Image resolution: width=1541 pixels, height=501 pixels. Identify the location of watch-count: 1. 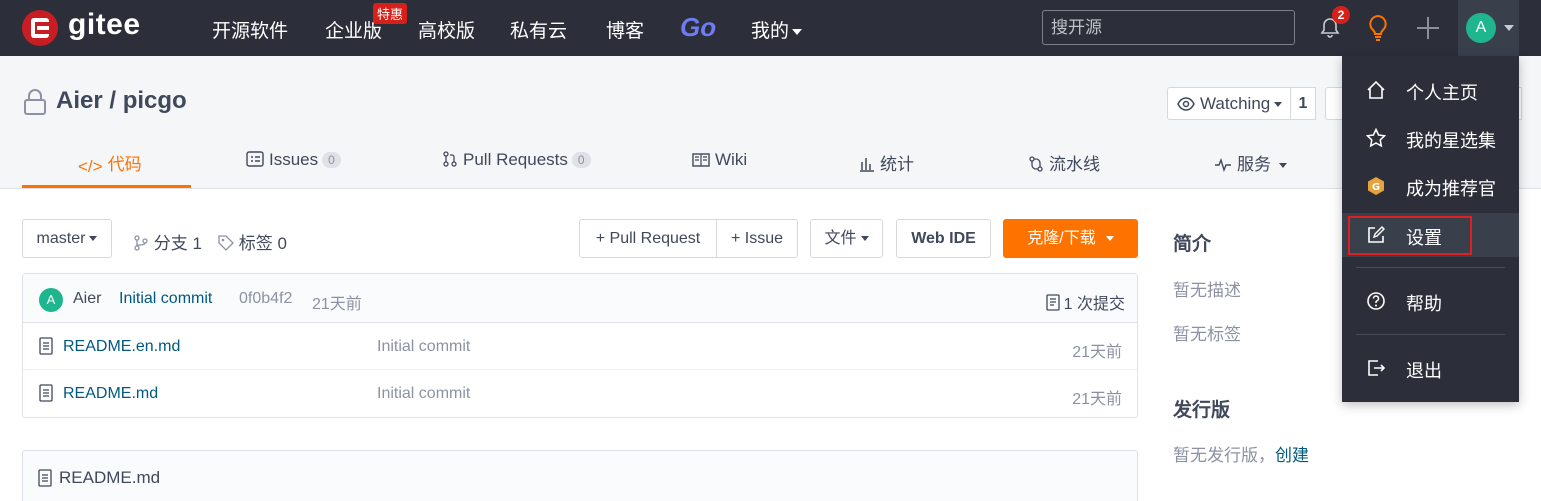
(1303, 103).